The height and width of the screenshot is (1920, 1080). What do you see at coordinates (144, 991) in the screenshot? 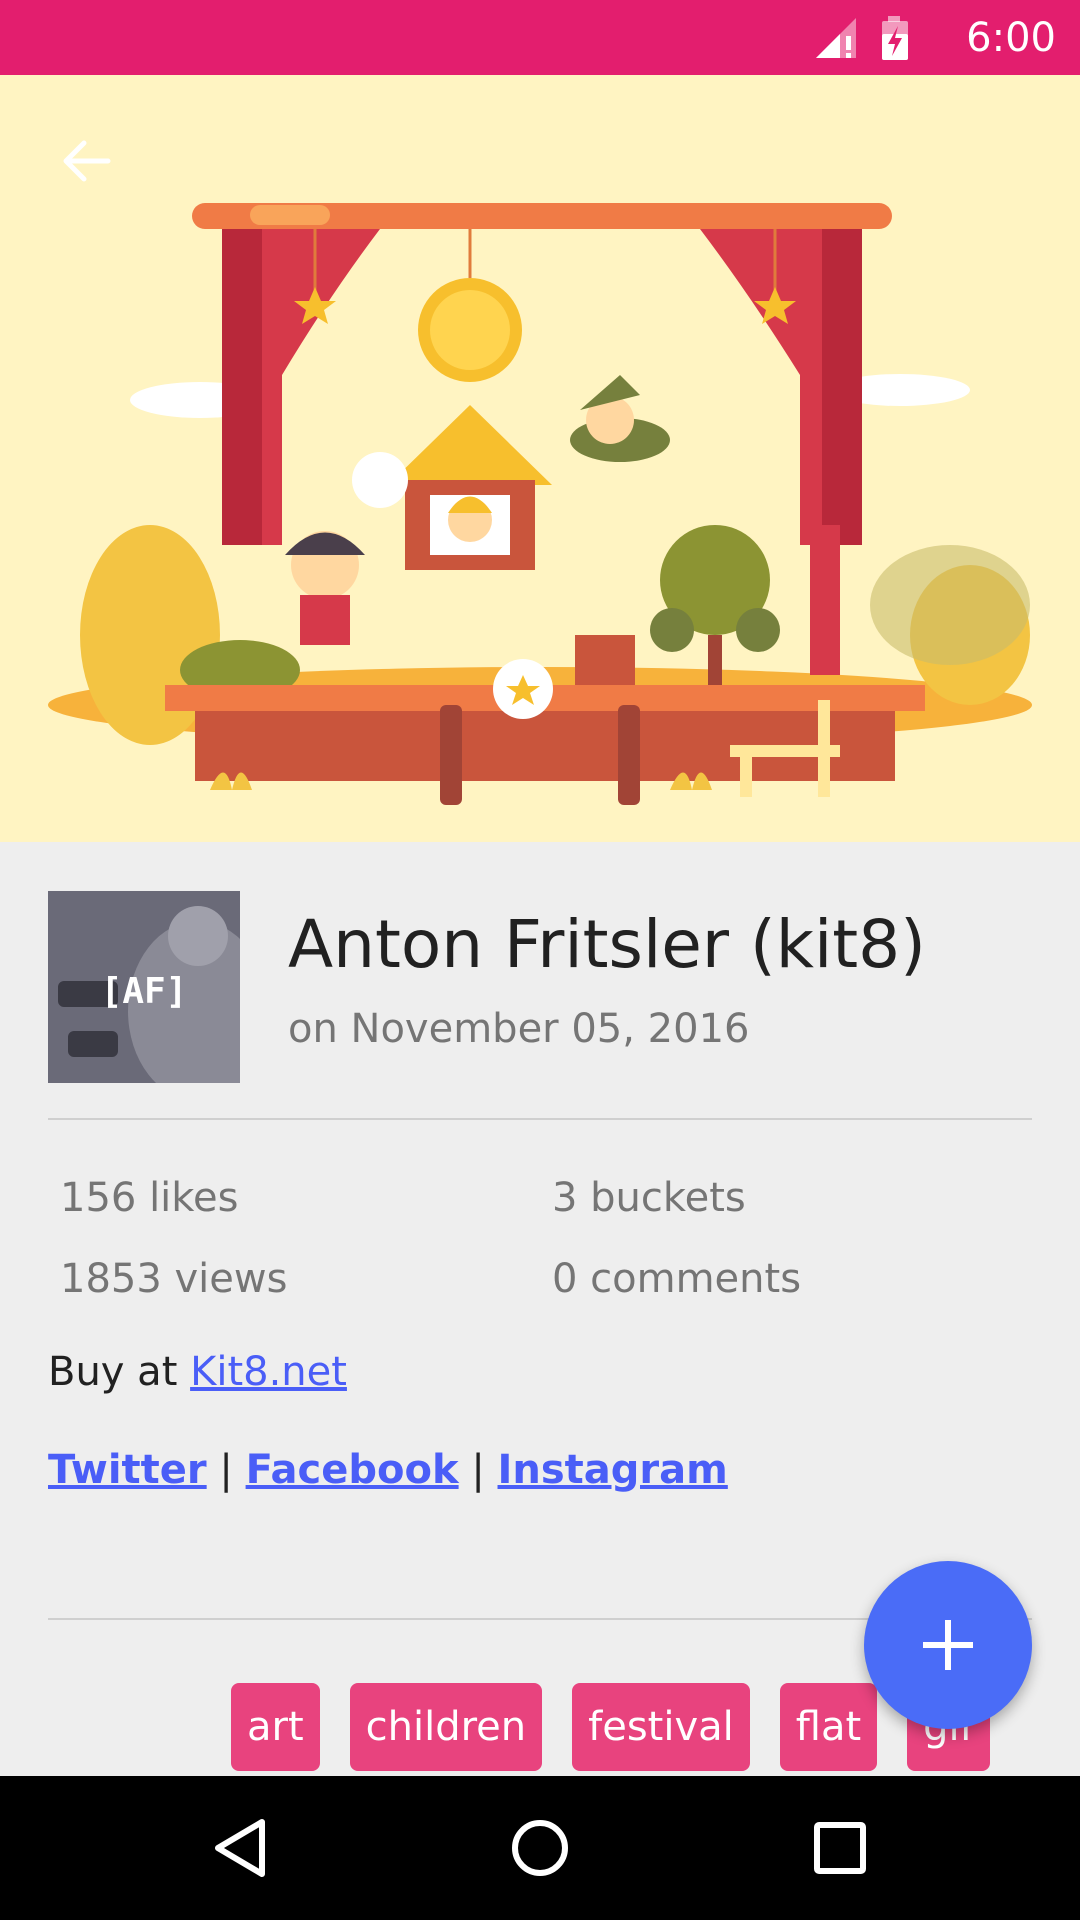
I see `avatar-mark: [AF]` at bounding box center [144, 991].